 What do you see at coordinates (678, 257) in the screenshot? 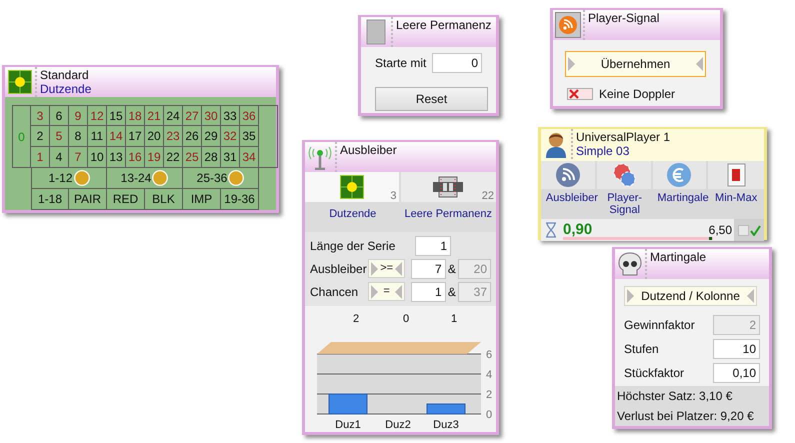
I see `panel-title: Martingale` at bounding box center [678, 257].